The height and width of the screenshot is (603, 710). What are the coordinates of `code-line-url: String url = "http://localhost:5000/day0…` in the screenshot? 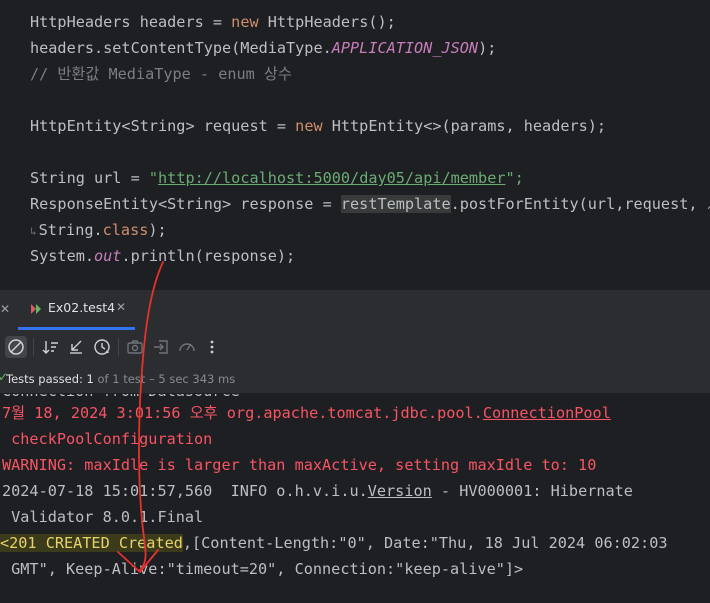 It's located at (277, 178).